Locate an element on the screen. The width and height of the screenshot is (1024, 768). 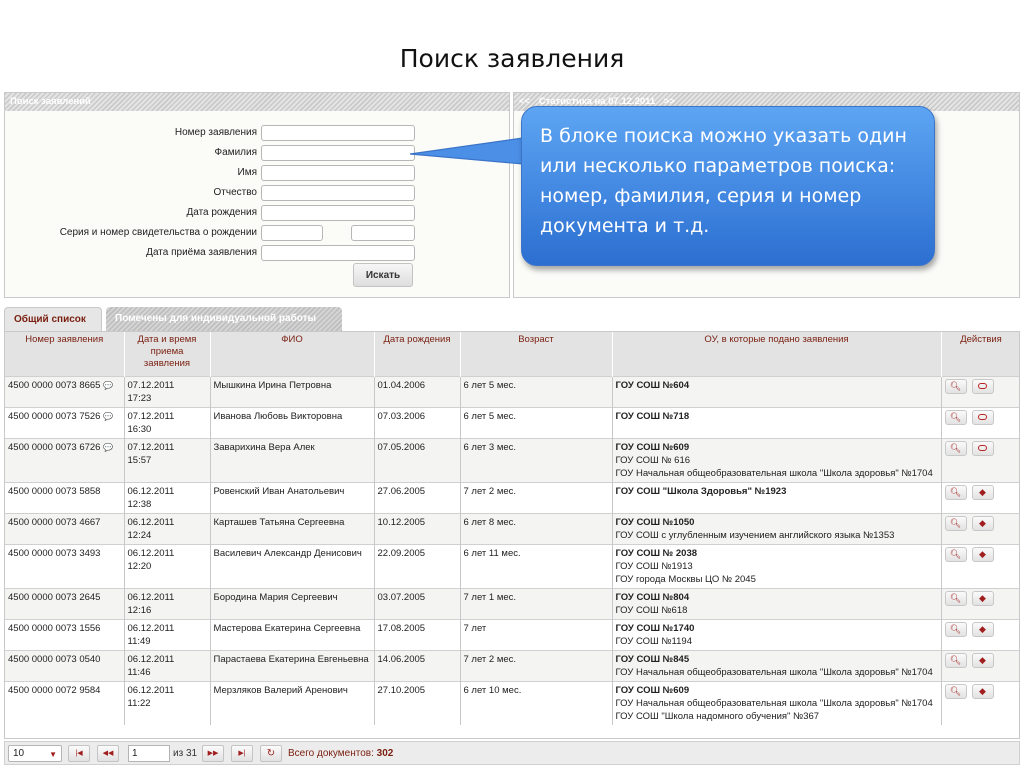
school-name: ГОУ СОШ №604 is located at coordinates (652, 385).